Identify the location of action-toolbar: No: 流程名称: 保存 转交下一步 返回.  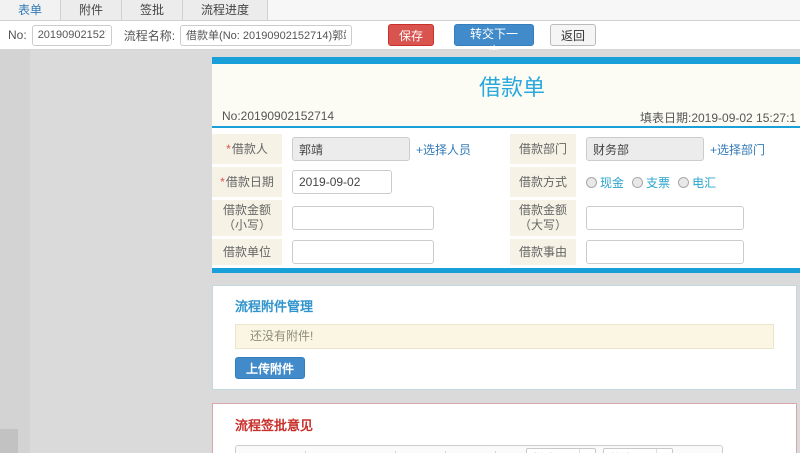
(400, 39).